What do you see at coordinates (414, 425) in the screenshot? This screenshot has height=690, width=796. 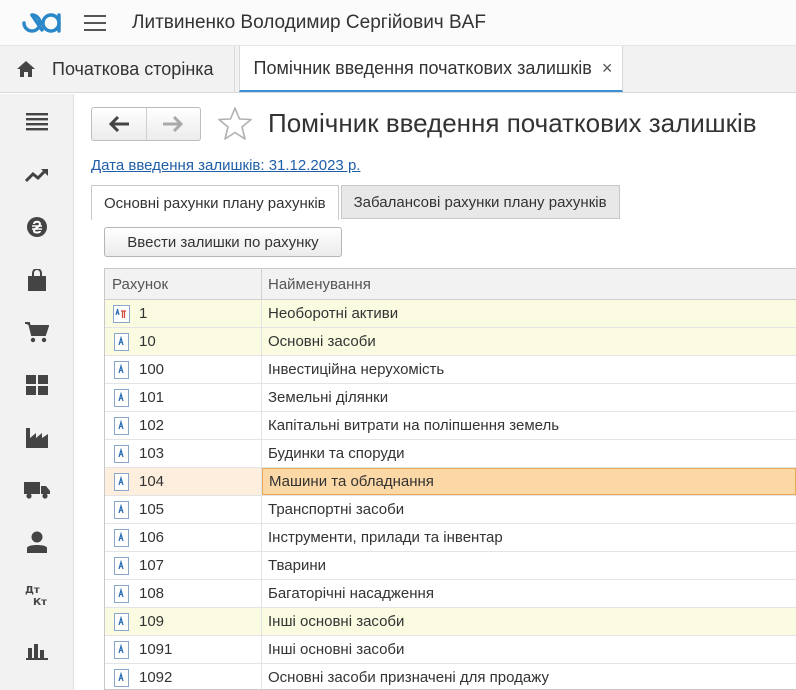 I see `account-name: Капітальні витрати на поліпшення земель` at bounding box center [414, 425].